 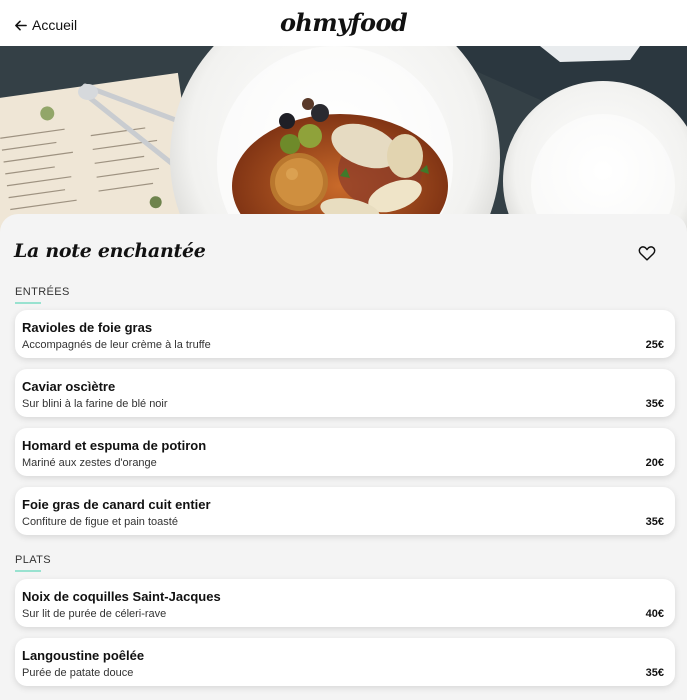 What do you see at coordinates (654, 614) in the screenshot?
I see `dish-price: 40€` at bounding box center [654, 614].